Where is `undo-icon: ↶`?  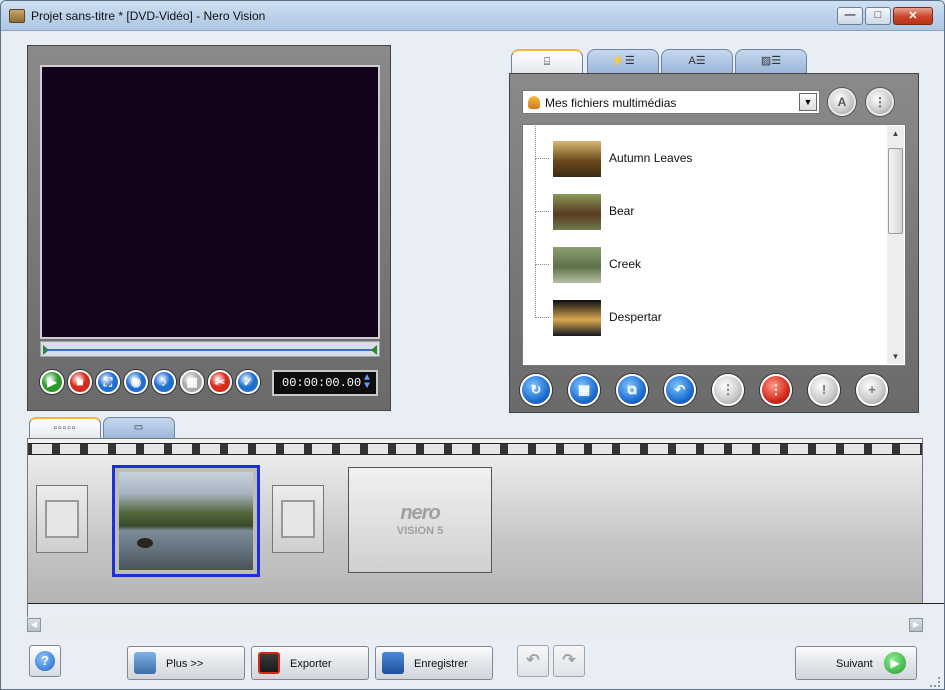
undo-icon: ↶ is located at coordinates (533, 660).